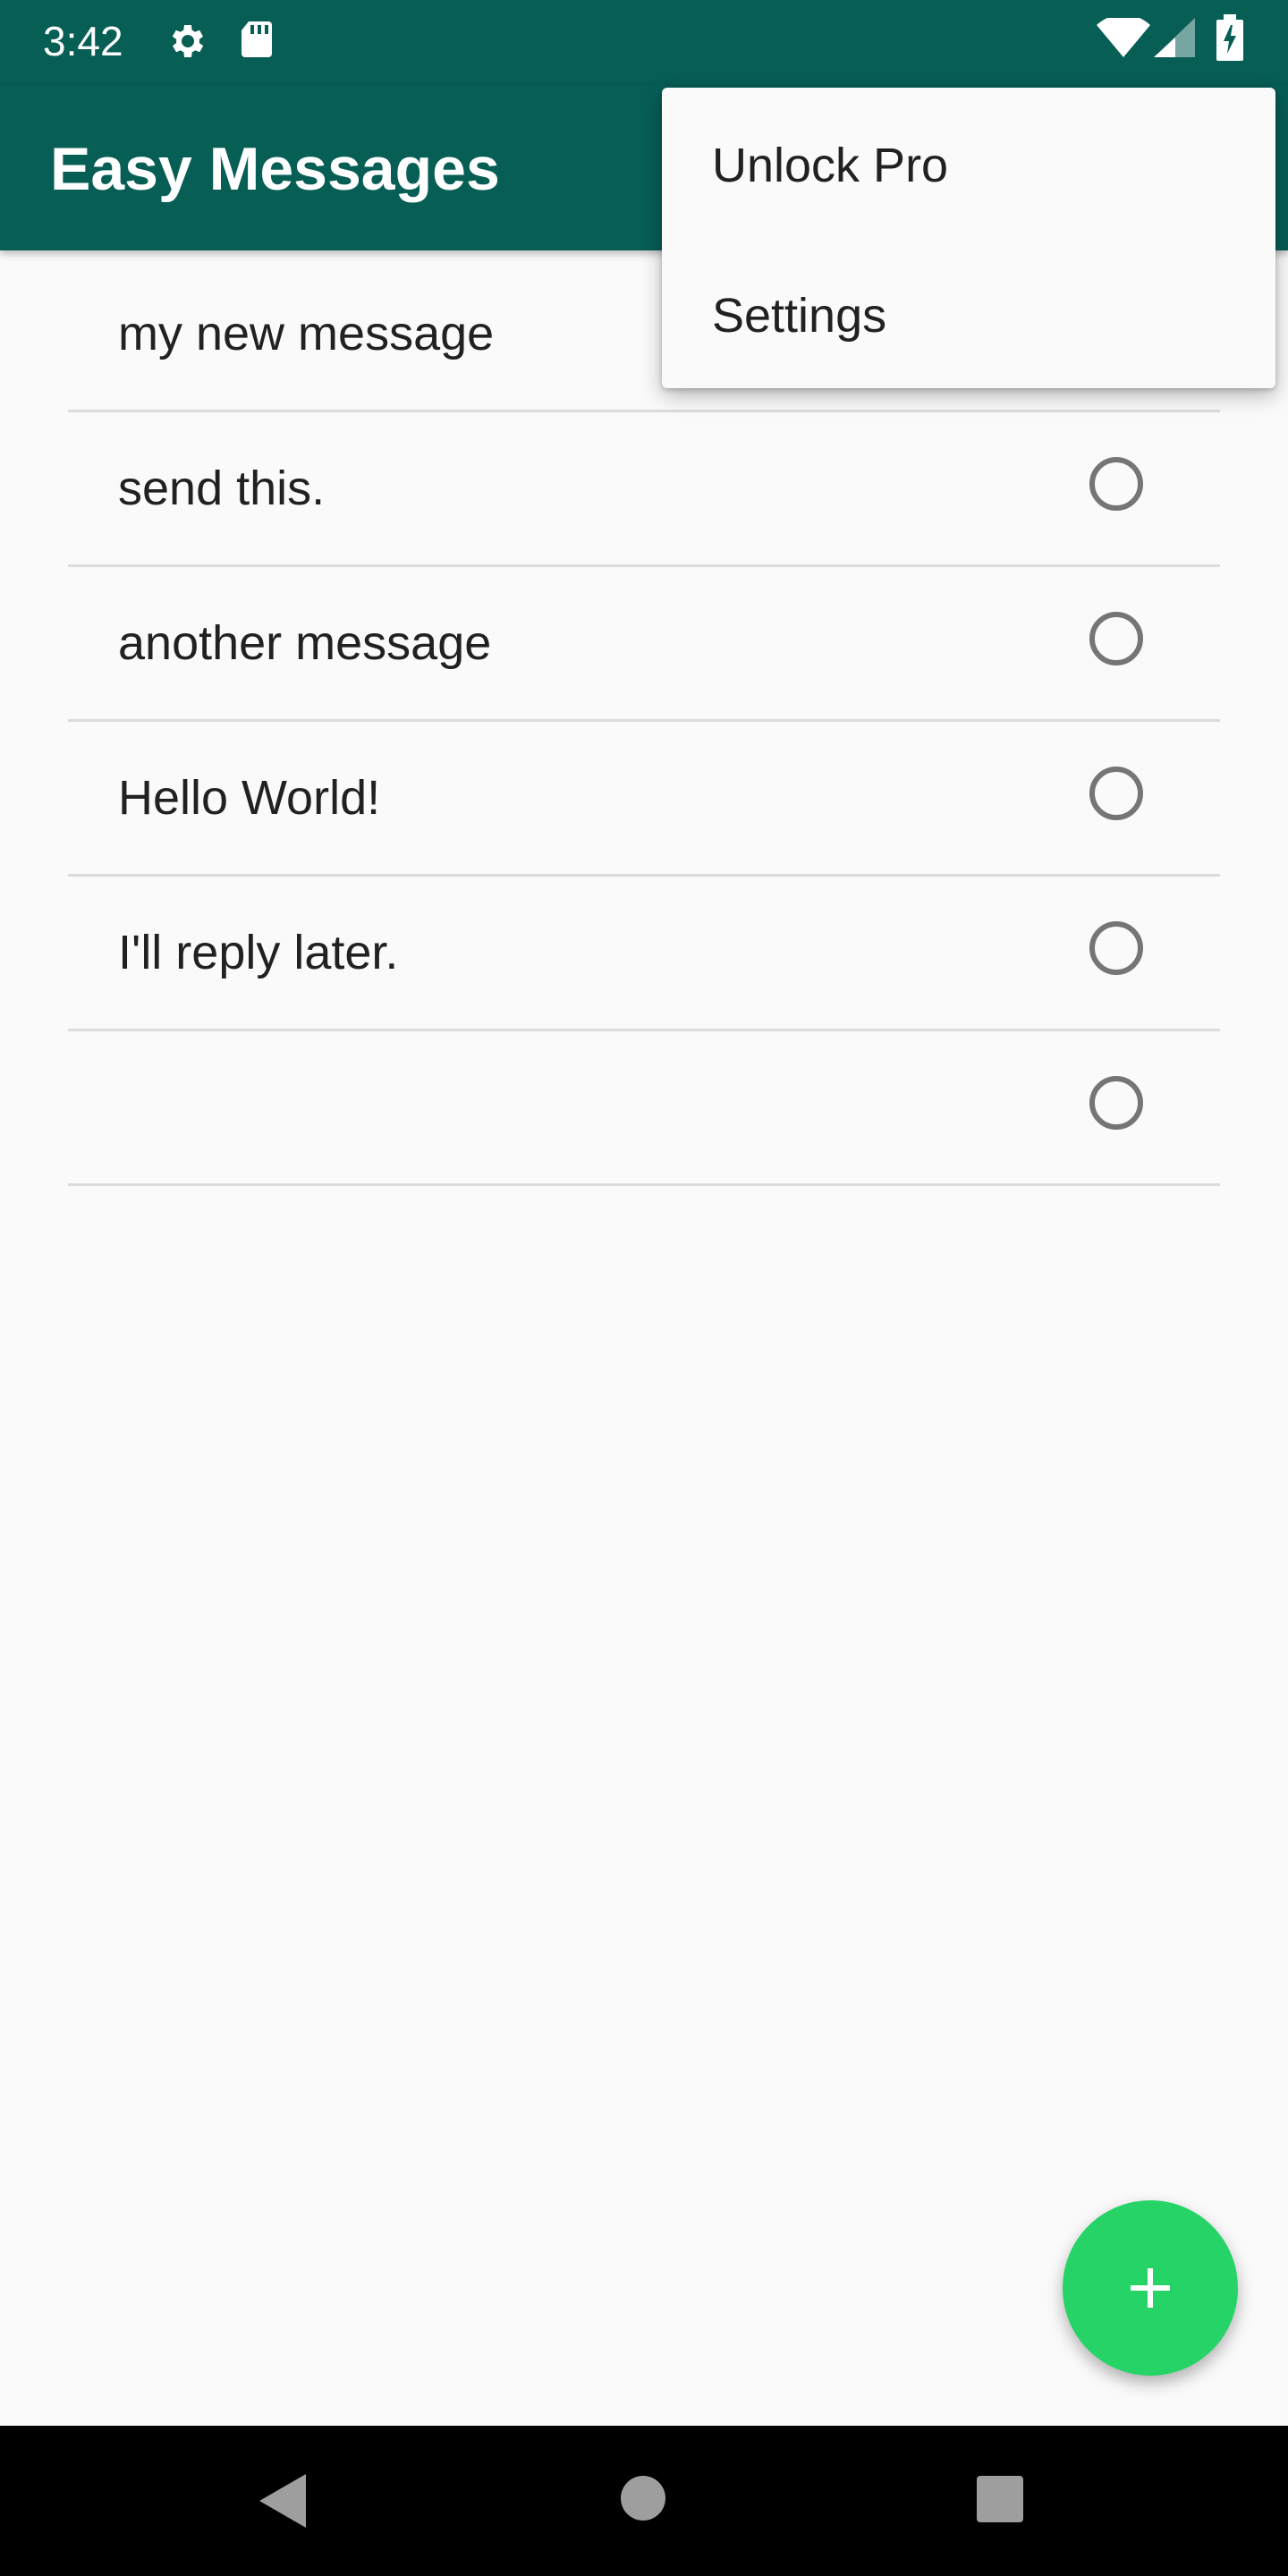 The width and height of the screenshot is (1288, 2576). Describe the element at coordinates (284, 2503) in the screenshot. I see `back-icon` at that location.